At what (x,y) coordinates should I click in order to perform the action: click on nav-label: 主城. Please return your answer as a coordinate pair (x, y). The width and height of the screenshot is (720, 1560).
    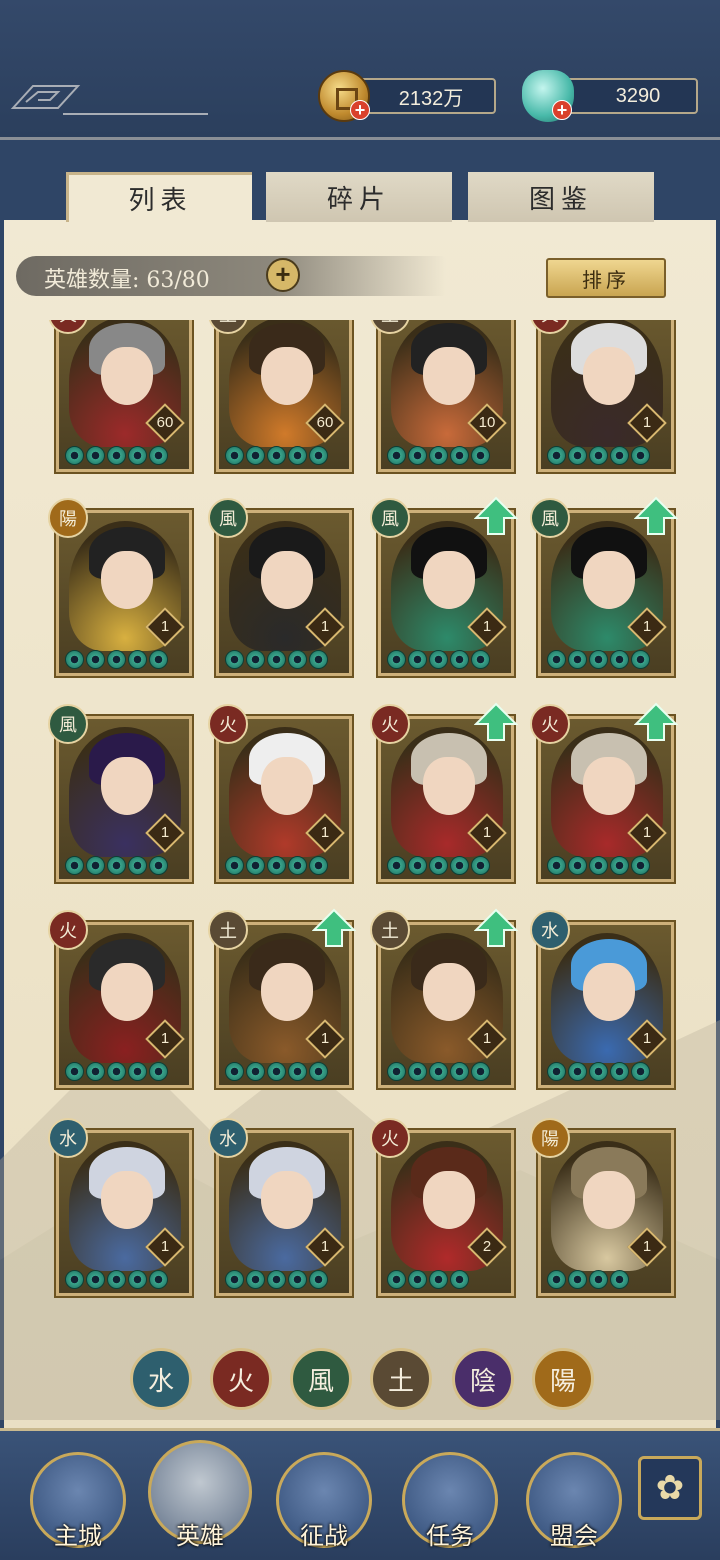
    Looking at the image, I should click on (78, 1536).